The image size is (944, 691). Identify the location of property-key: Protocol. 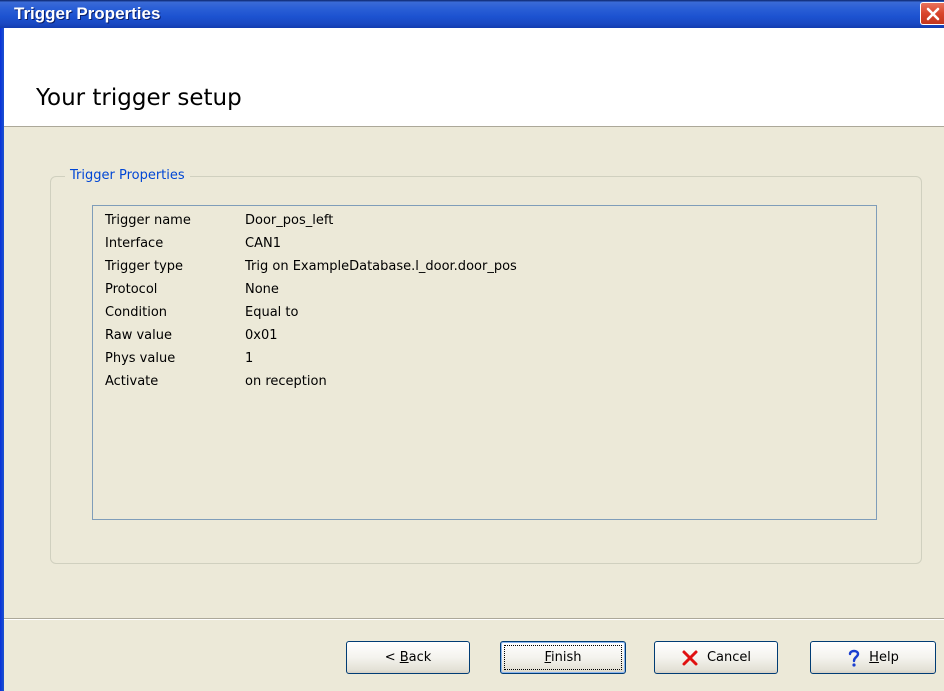
(131, 289).